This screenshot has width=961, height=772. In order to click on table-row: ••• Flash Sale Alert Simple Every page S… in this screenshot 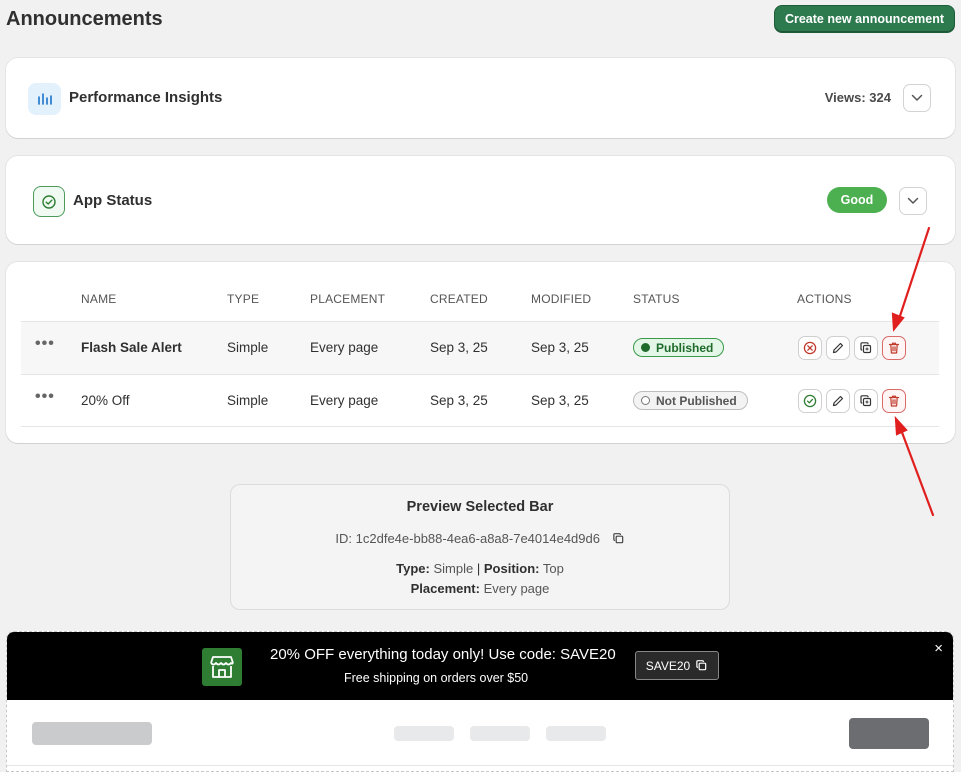, I will do `click(480, 347)`.